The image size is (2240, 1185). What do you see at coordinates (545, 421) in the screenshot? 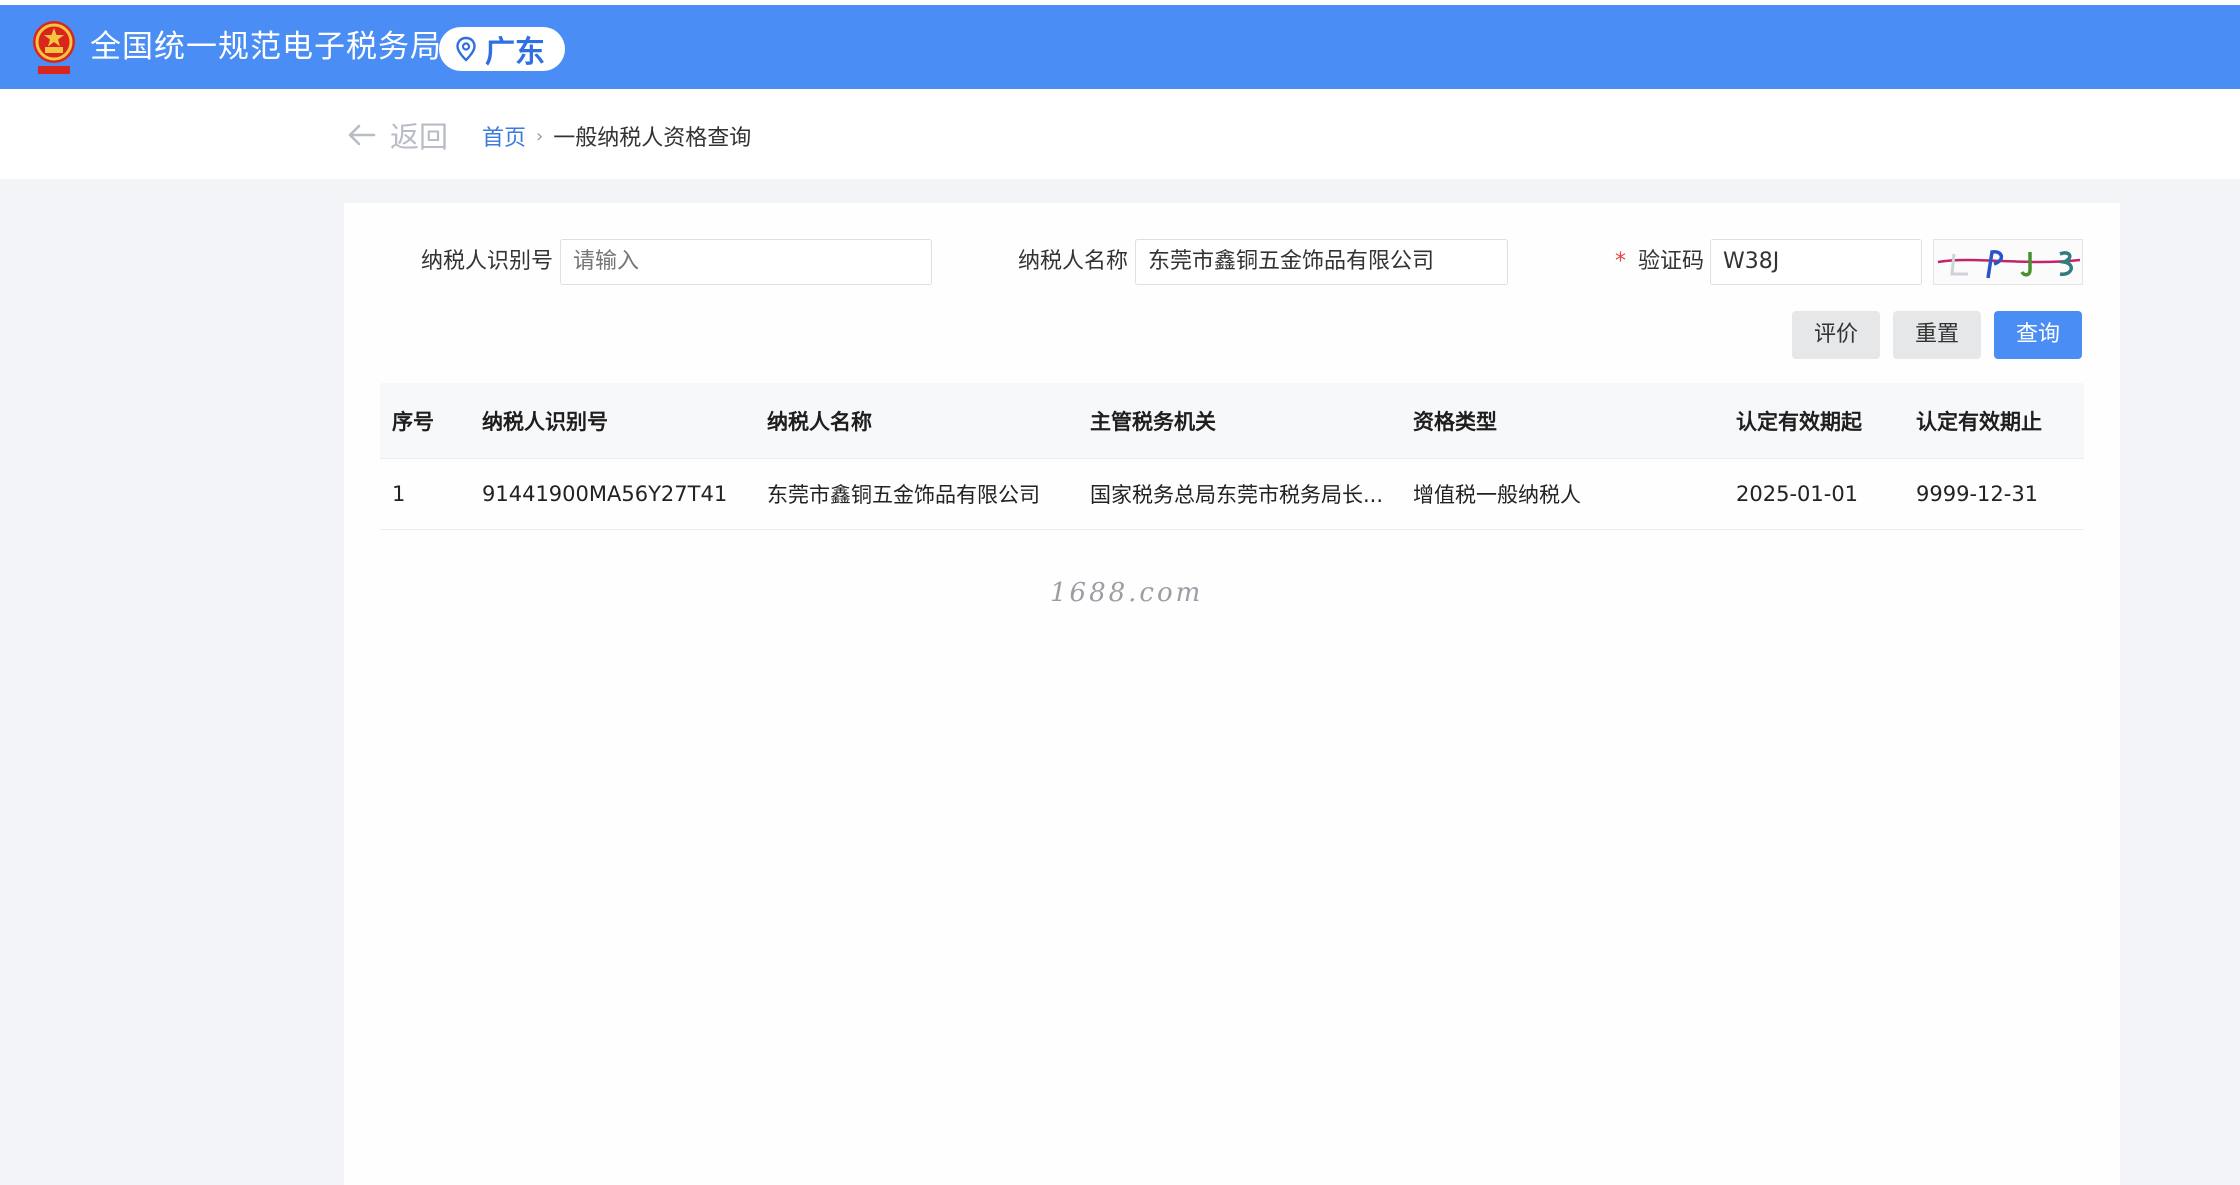
I see `column-header-taxpayer-id: 纳税人识别号` at bounding box center [545, 421].